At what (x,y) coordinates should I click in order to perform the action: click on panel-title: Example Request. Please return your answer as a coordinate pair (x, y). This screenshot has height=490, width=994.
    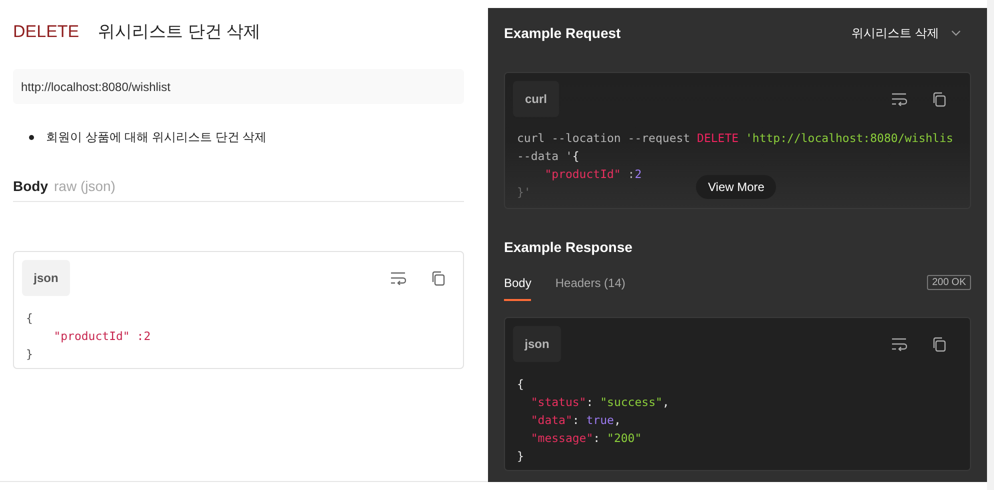
    Looking at the image, I should click on (562, 33).